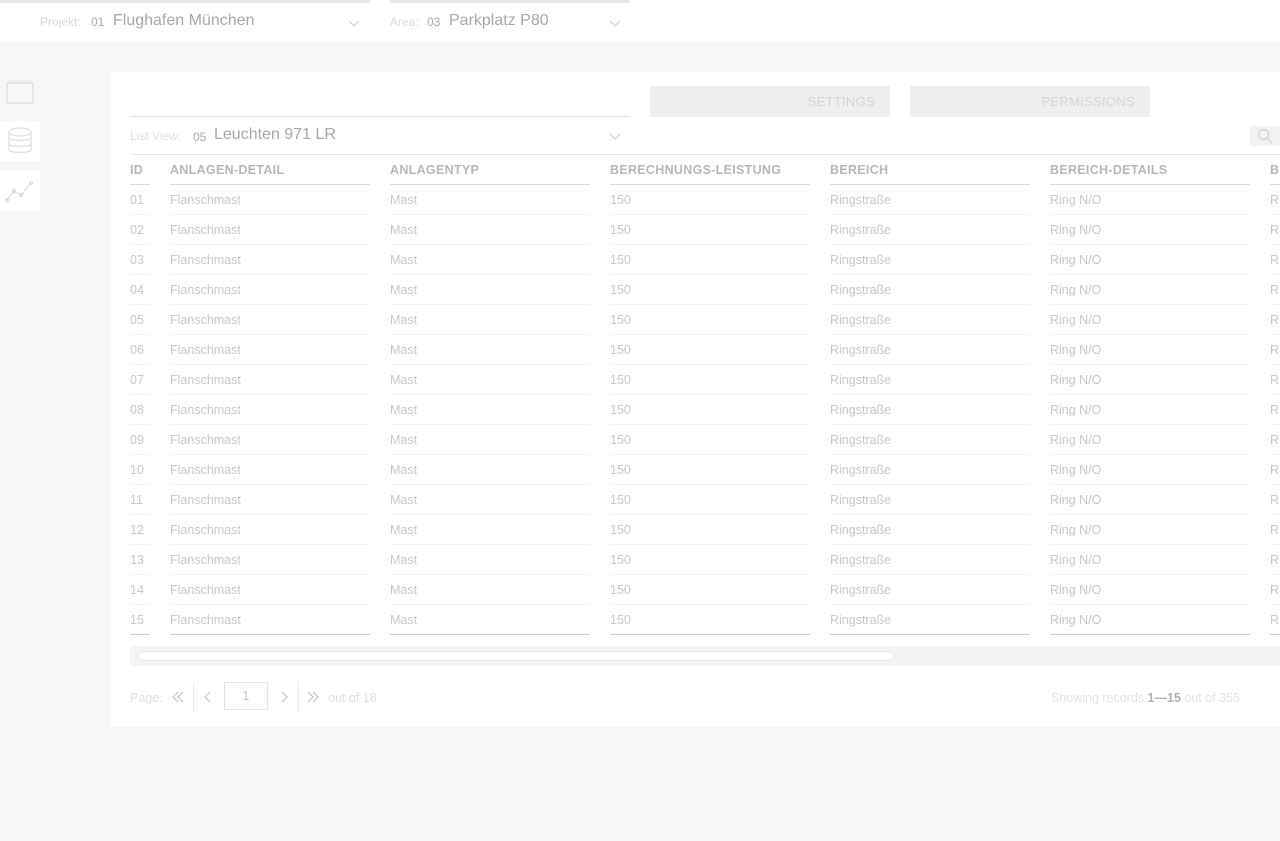 This screenshot has height=841, width=1280. What do you see at coordinates (246, 696) in the screenshot?
I see `page-number-input` at bounding box center [246, 696].